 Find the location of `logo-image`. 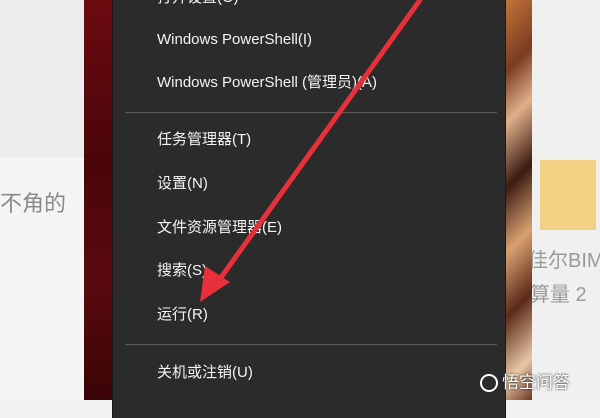

logo-image is located at coordinates (568, 195).